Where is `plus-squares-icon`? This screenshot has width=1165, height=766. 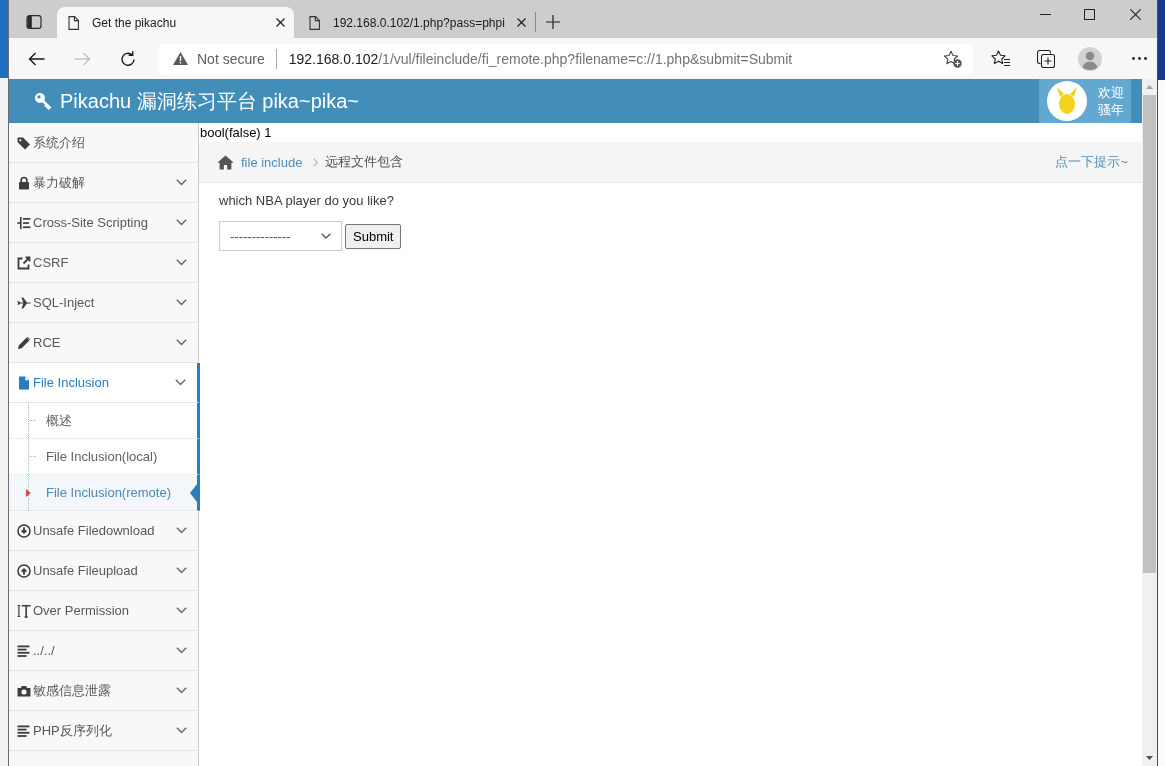
plus-squares-icon is located at coordinates (1046, 58).